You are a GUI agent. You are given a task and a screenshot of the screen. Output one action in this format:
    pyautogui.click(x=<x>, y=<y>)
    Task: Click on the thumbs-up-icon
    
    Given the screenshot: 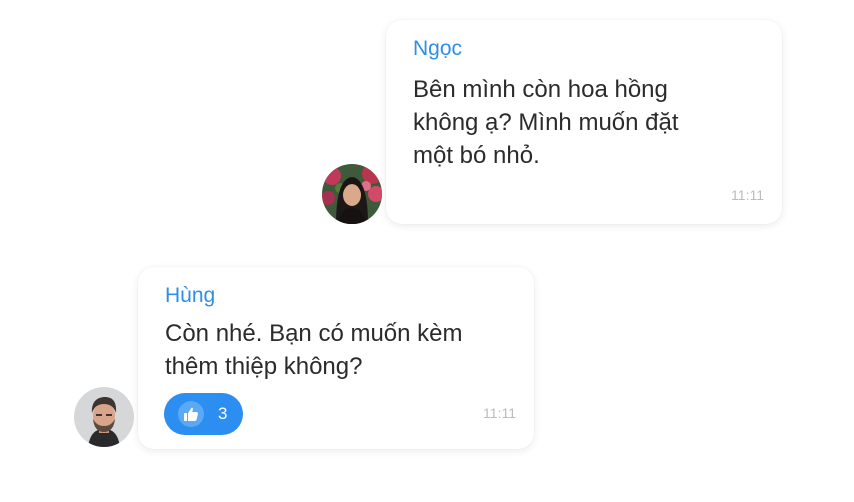 What is the action you would take?
    pyautogui.click(x=191, y=414)
    